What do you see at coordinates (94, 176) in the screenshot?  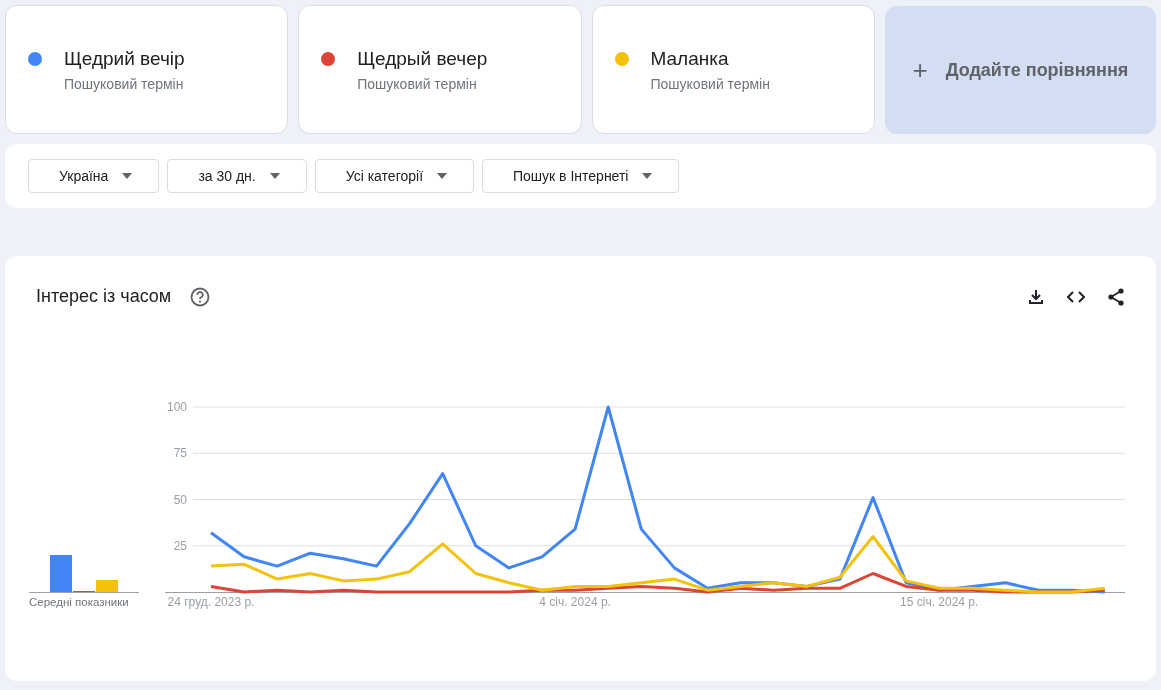 I see `filter-dropdown: Україна` at bounding box center [94, 176].